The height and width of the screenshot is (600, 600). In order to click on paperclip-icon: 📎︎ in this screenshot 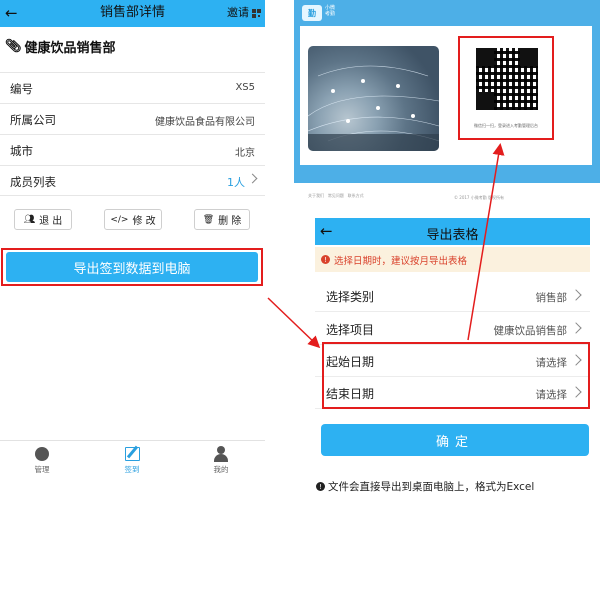, I will do `click(13, 46)`.